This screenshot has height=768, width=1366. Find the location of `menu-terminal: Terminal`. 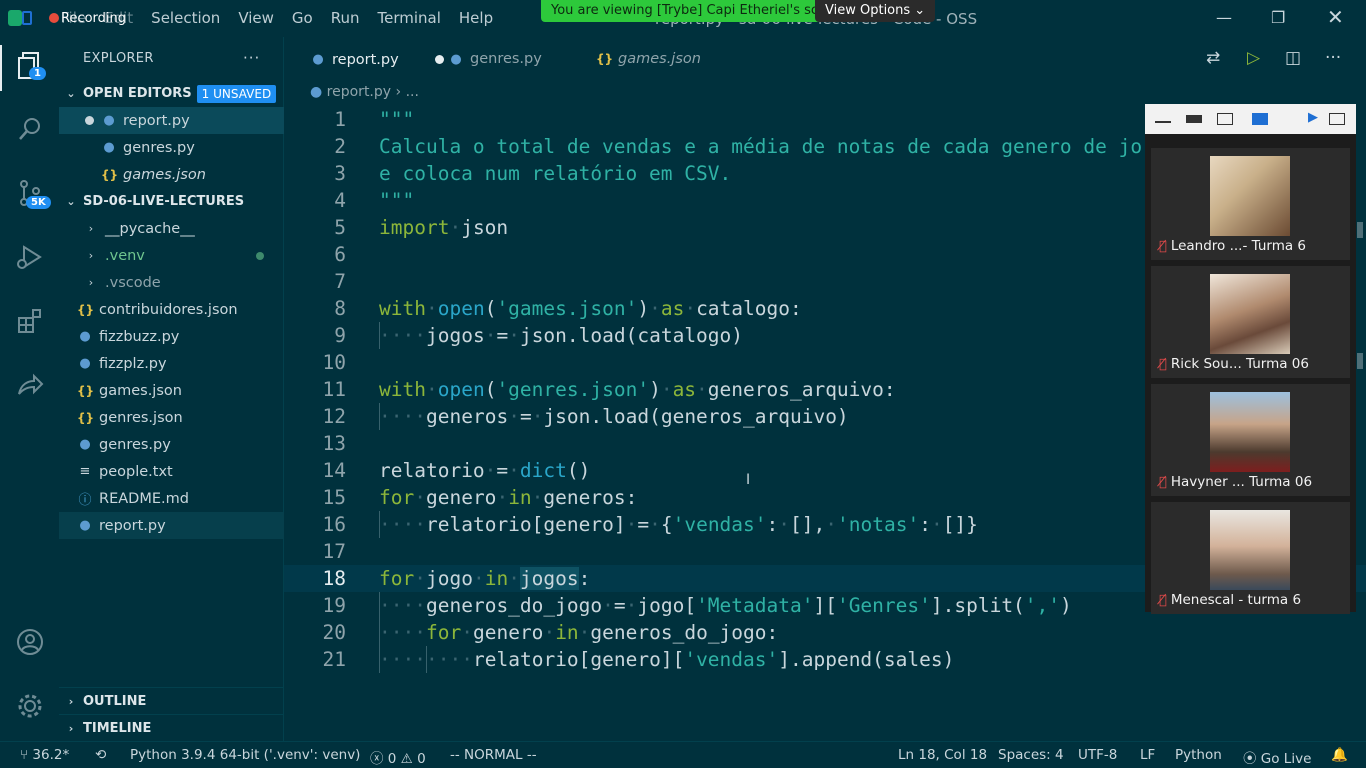

menu-terminal: Terminal is located at coordinates (409, 18).